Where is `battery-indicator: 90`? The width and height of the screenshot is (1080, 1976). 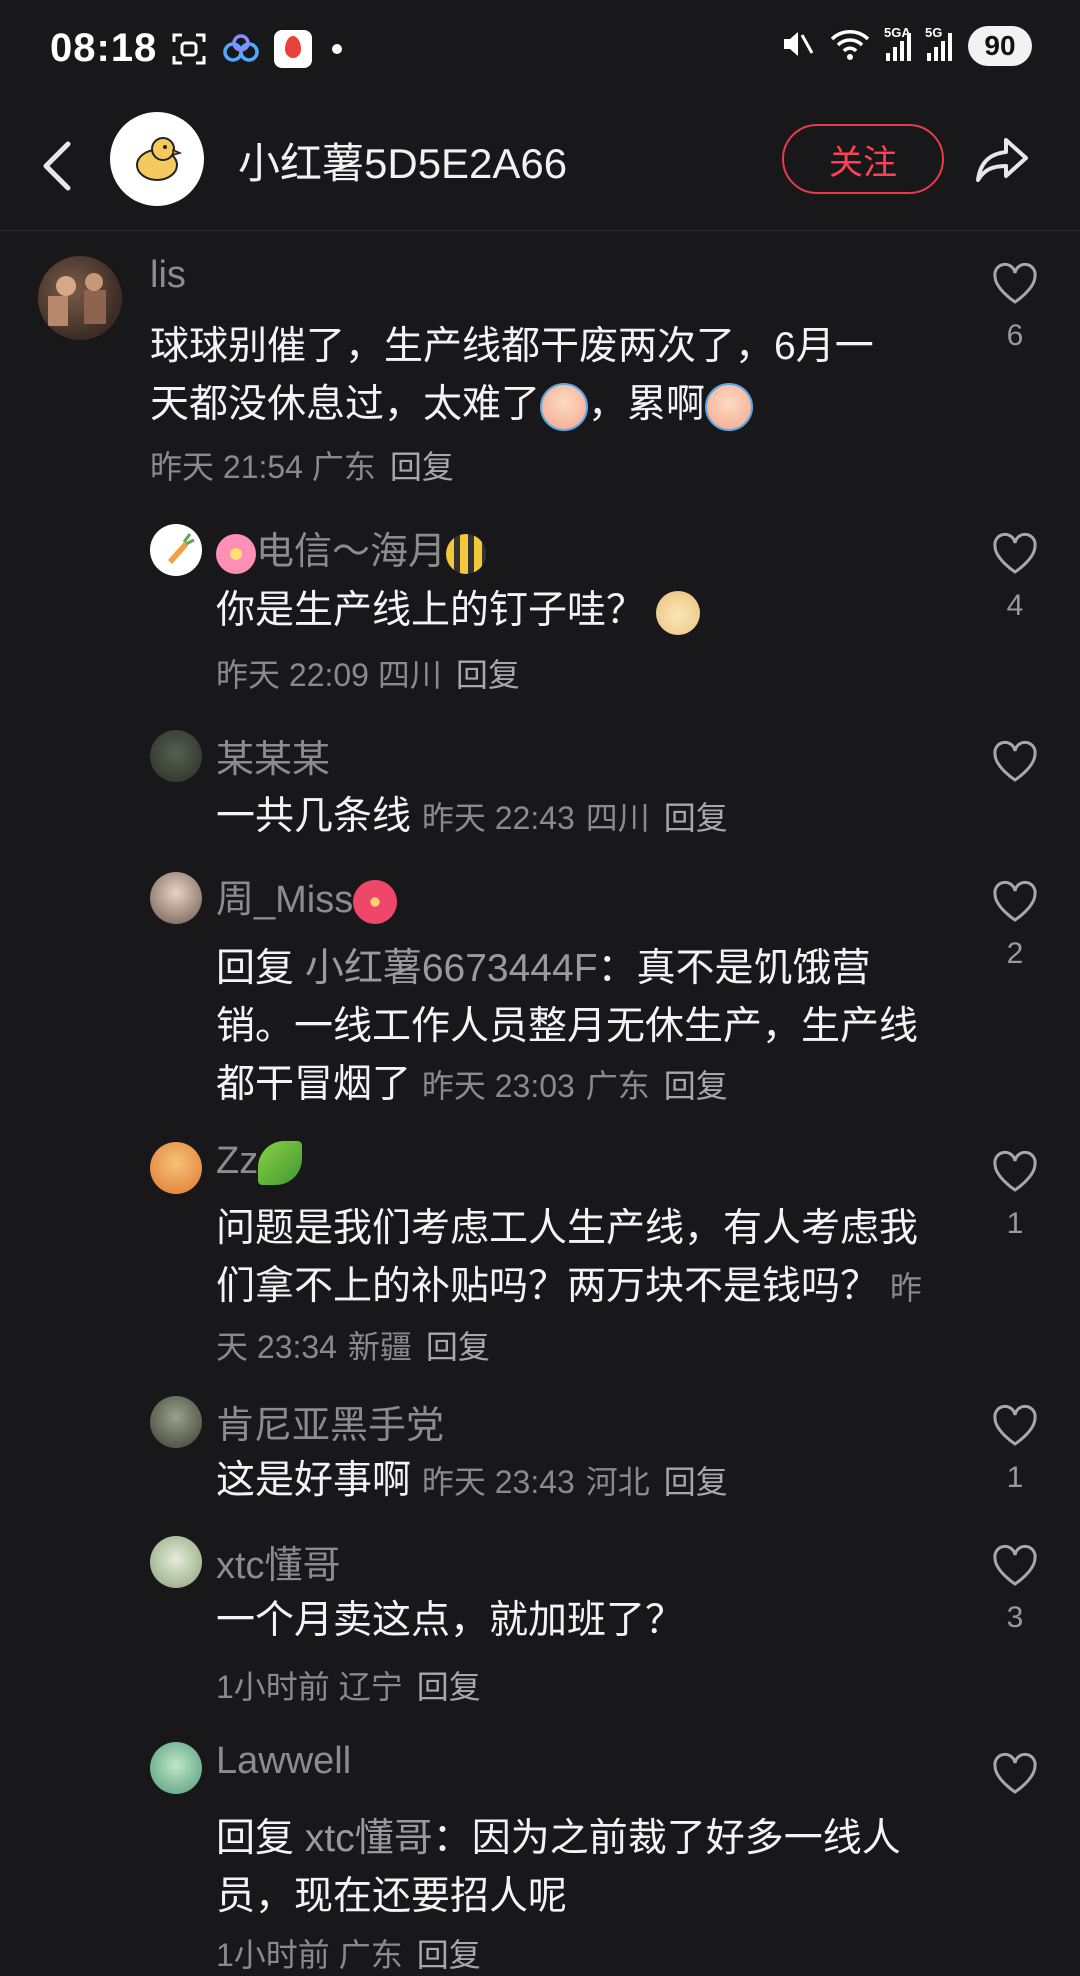 battery-indicator: 90 is located at coordinates (1000, 46).